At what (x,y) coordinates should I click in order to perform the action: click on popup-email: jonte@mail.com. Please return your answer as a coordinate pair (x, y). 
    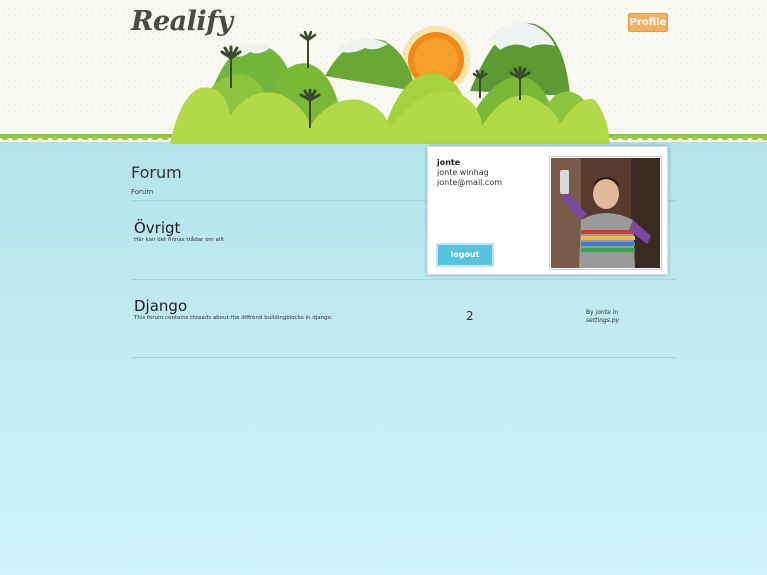
    Looking at the image, I should click on (470, 182).